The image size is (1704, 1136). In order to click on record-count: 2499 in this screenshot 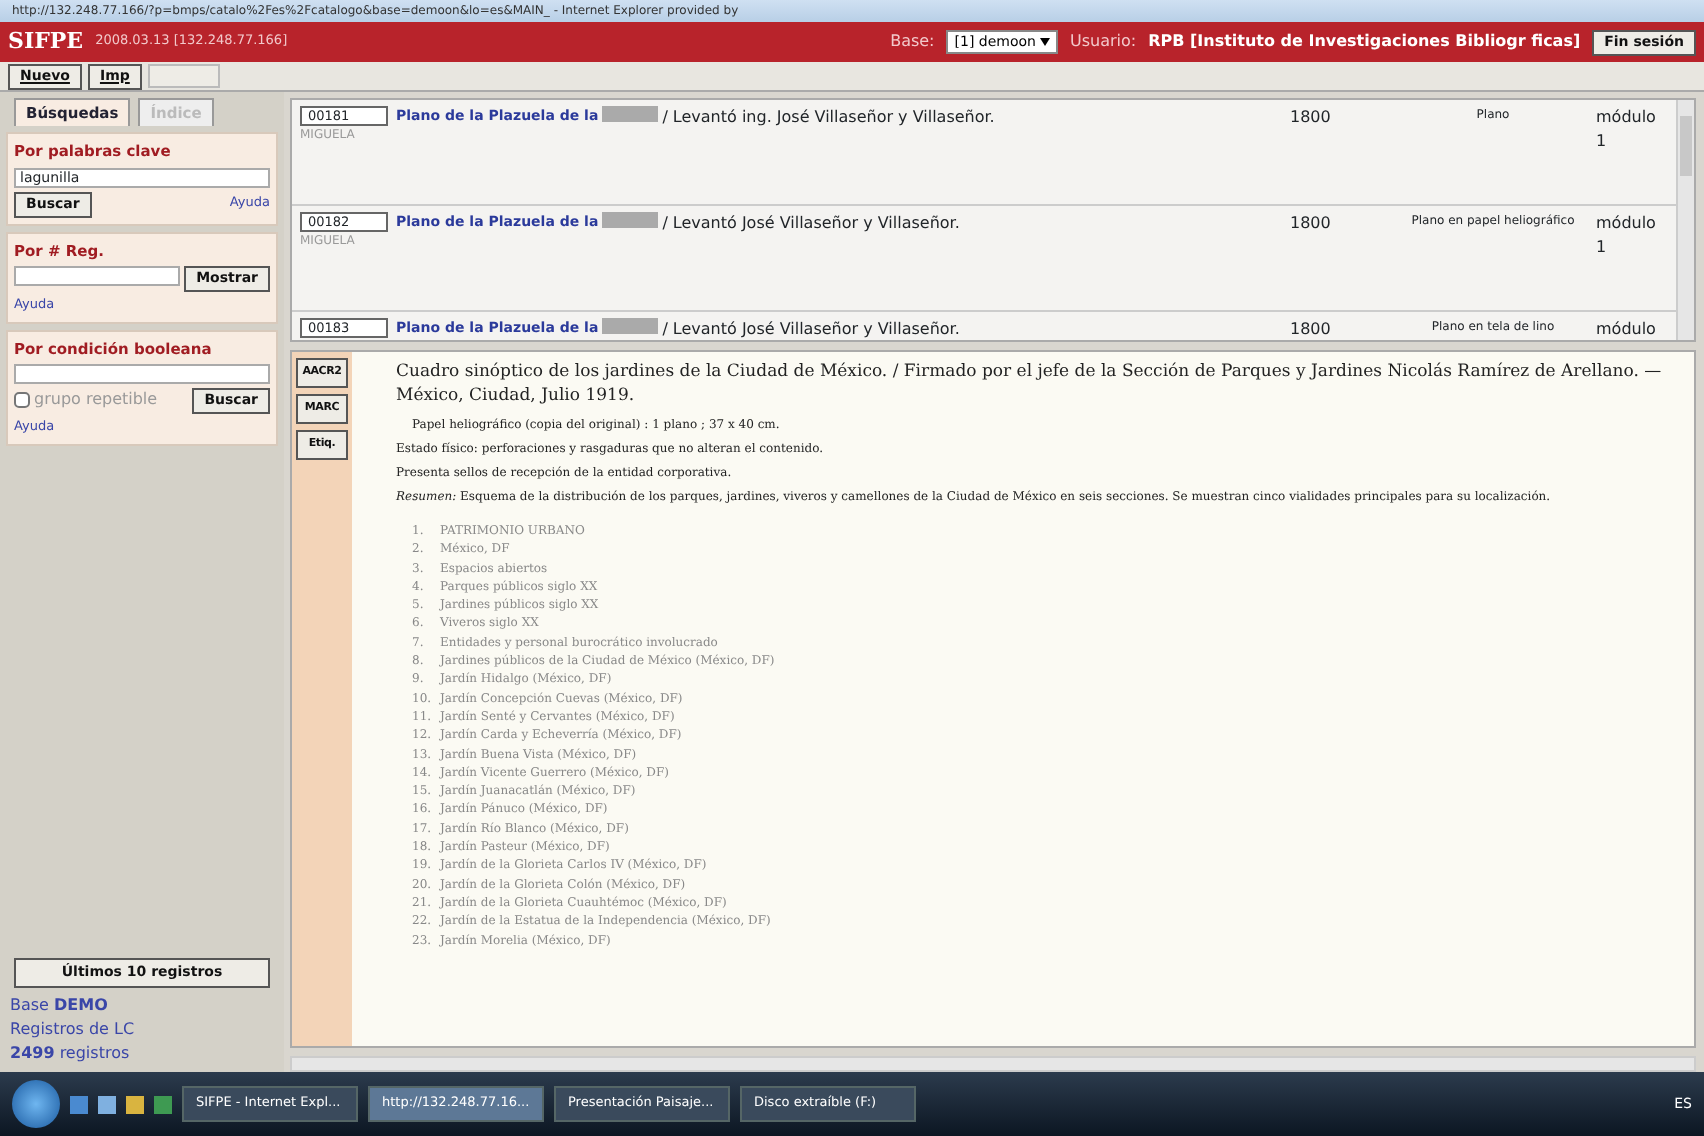, I will do `click(32, 1053)`.